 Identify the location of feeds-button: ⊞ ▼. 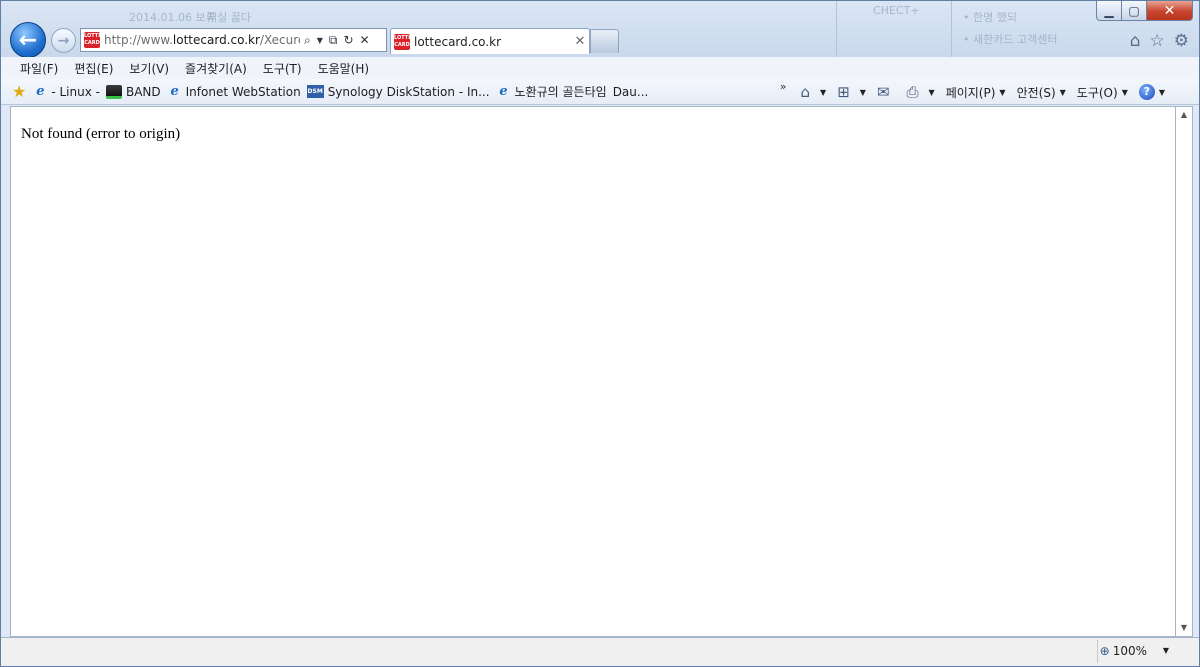
(851, 92).